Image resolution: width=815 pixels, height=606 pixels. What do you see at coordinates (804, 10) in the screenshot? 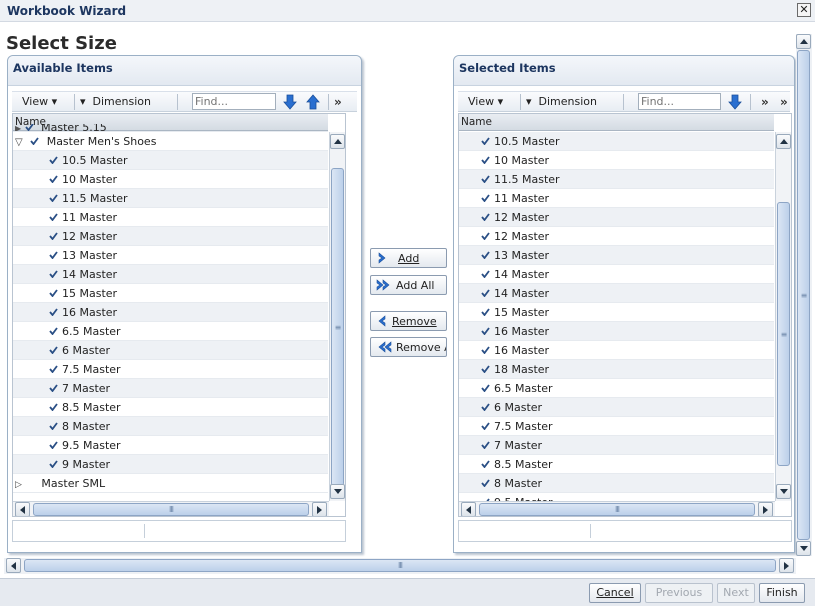
I see `close-icon: ✕` at bounding box center [804, 10].